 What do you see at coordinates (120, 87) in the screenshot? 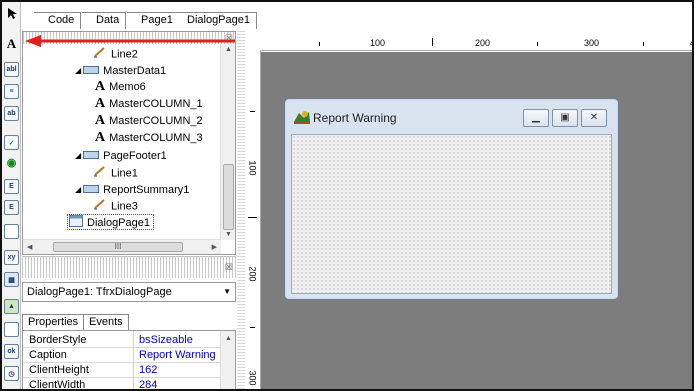
I see `tree-item-memo6: A Memo6` at bounding box center [120, 87].